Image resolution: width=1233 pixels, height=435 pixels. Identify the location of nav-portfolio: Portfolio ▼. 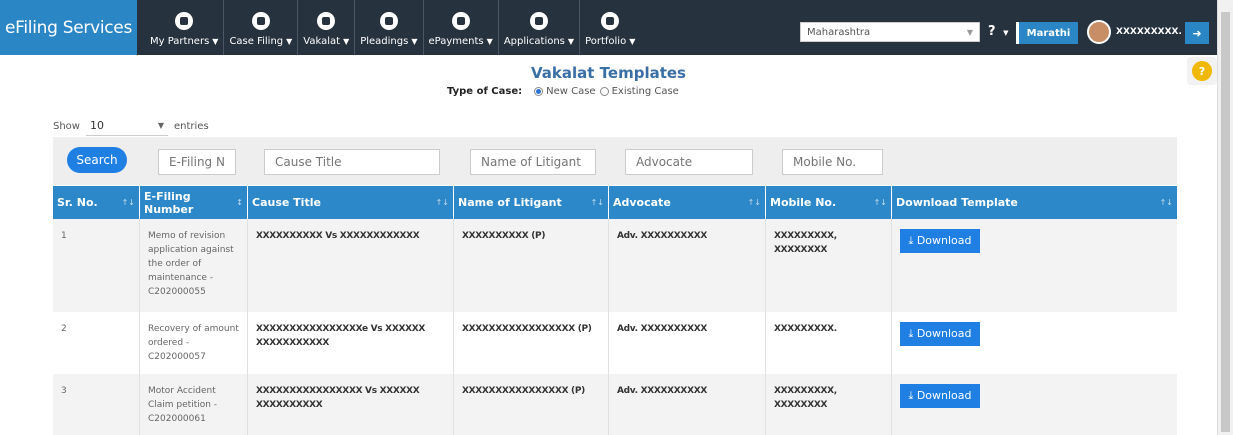
(610, 27).